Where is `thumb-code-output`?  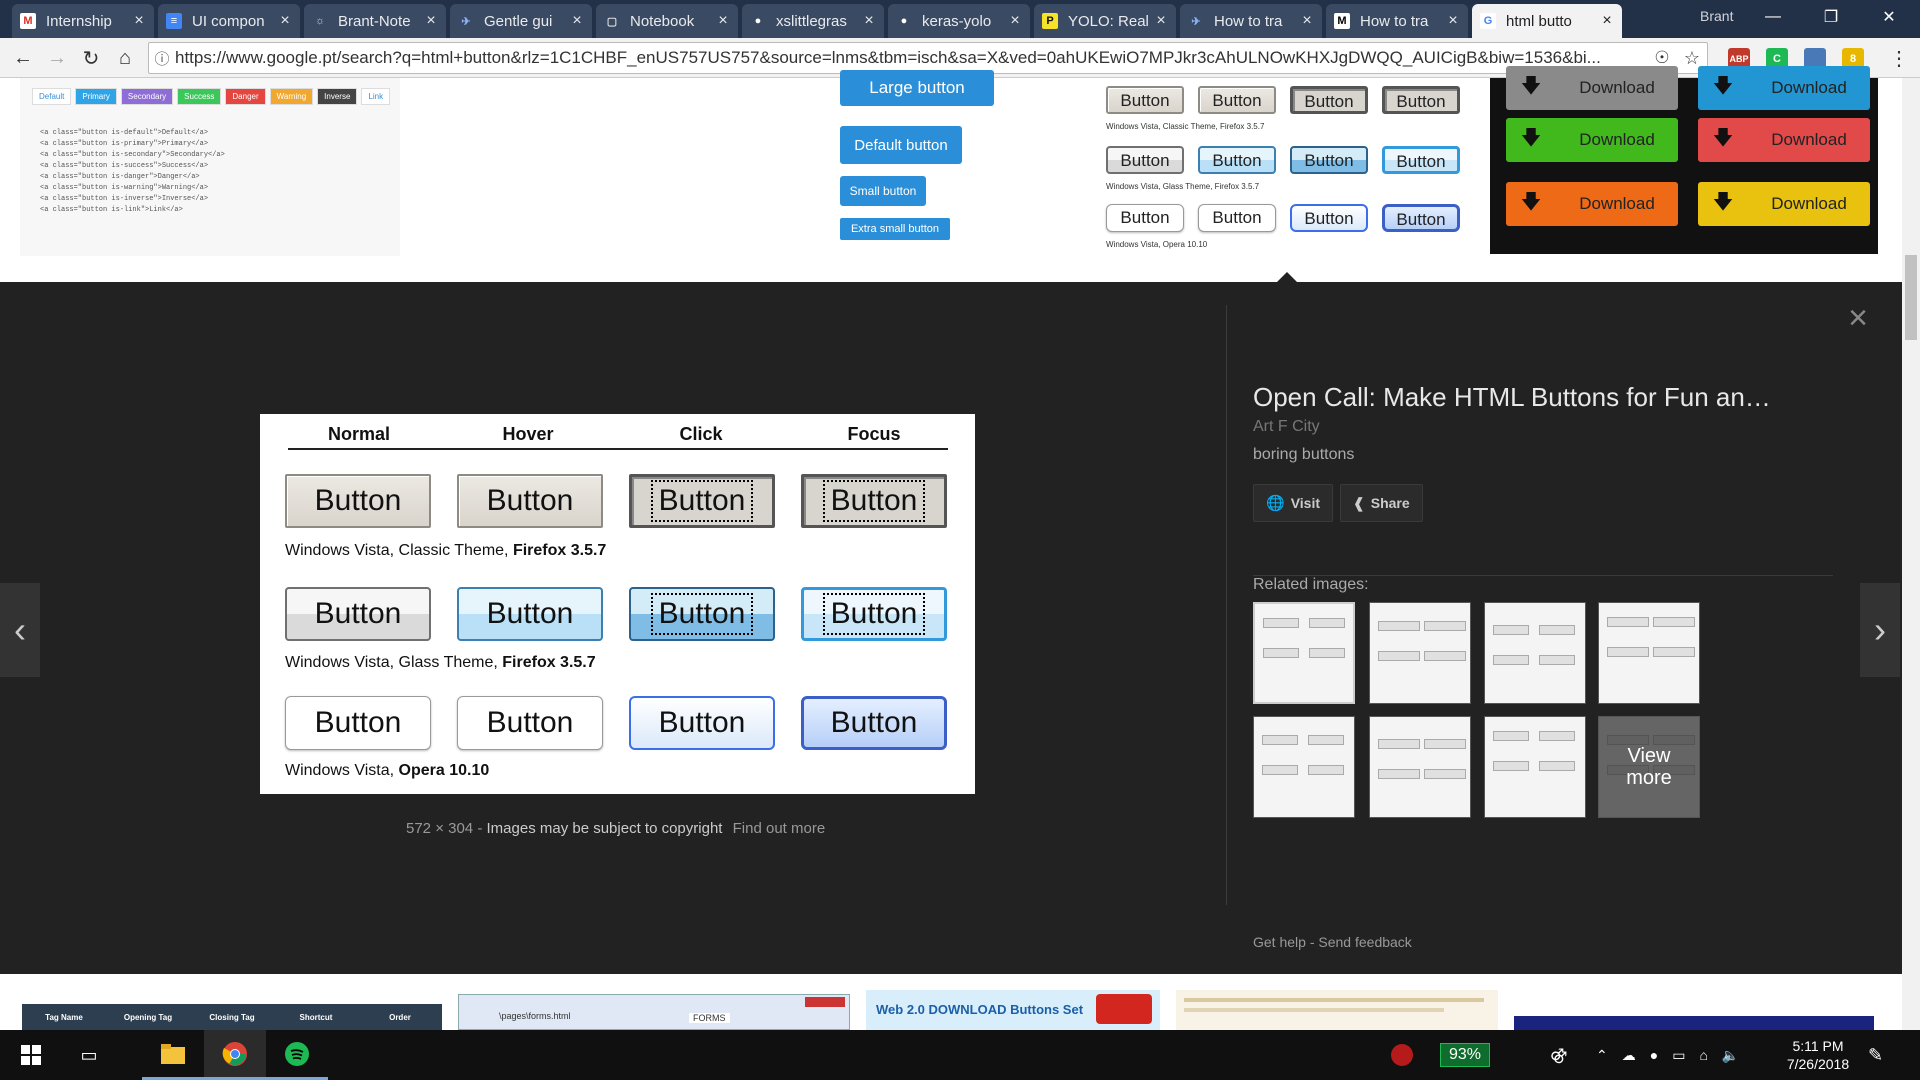
thumb-code-output is located at coordinates (1337, 1010).